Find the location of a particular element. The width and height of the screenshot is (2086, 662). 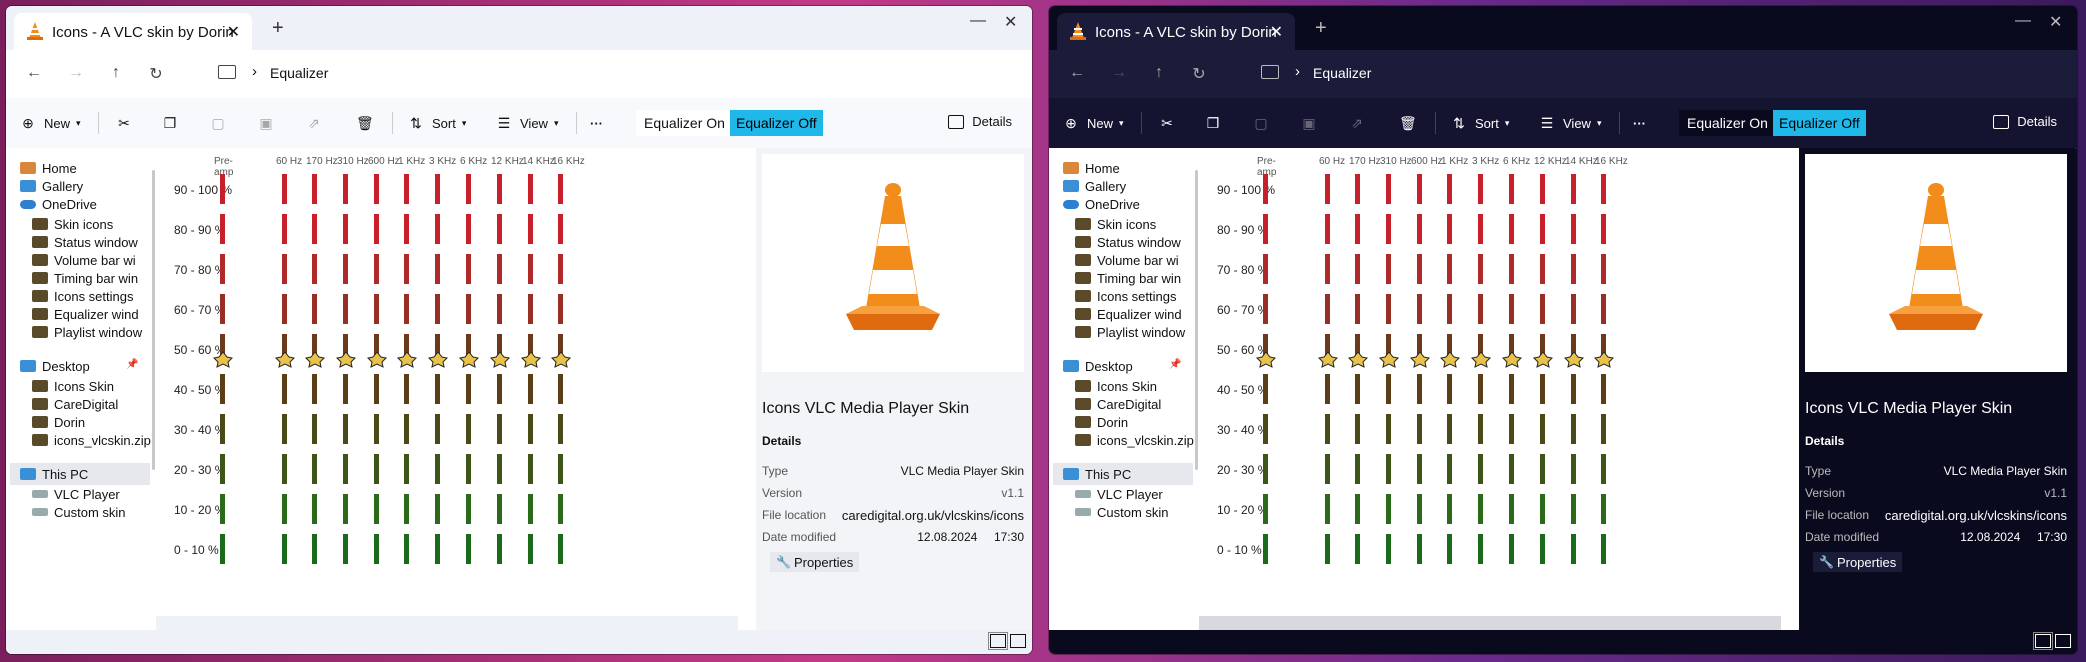

back-button: ← is located at coordinates (34, 73).